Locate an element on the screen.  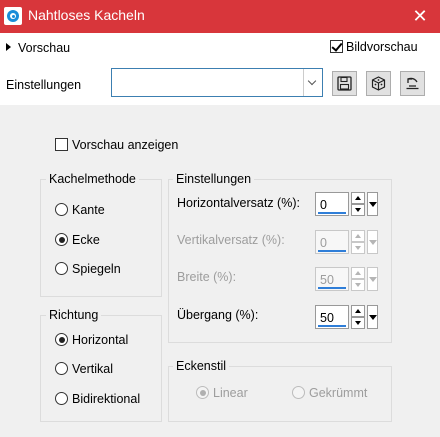
tile-method-title: Kachelmethode is located at coordinates (92, 179).